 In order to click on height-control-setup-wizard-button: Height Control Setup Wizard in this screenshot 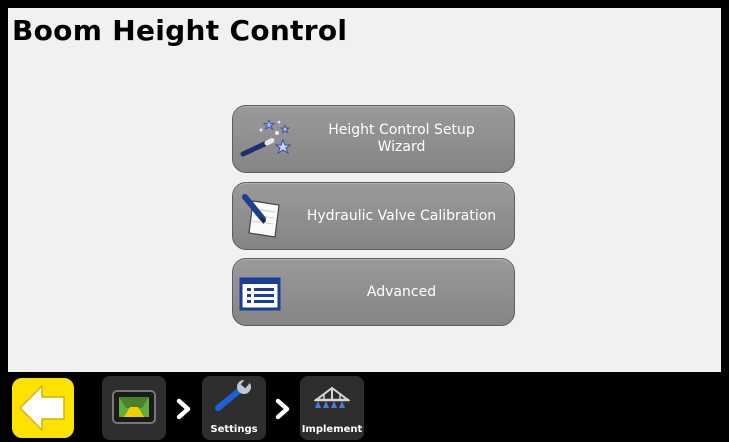, I will do `click(373, 139)`.